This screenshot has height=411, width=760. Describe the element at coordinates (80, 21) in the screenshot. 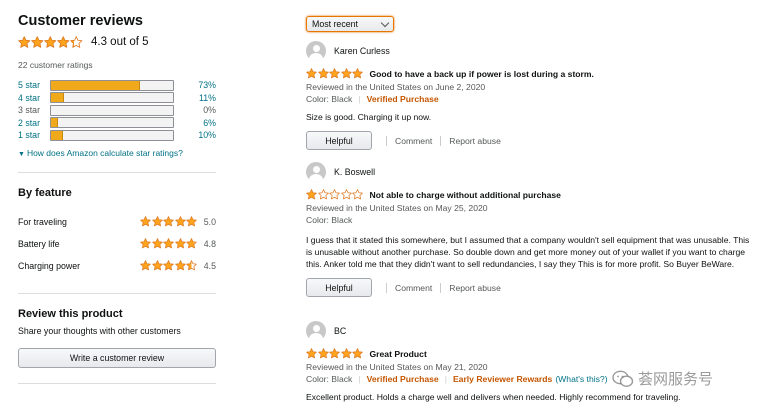

I see `customer-reviews-heading: Customer reviews` at that location.